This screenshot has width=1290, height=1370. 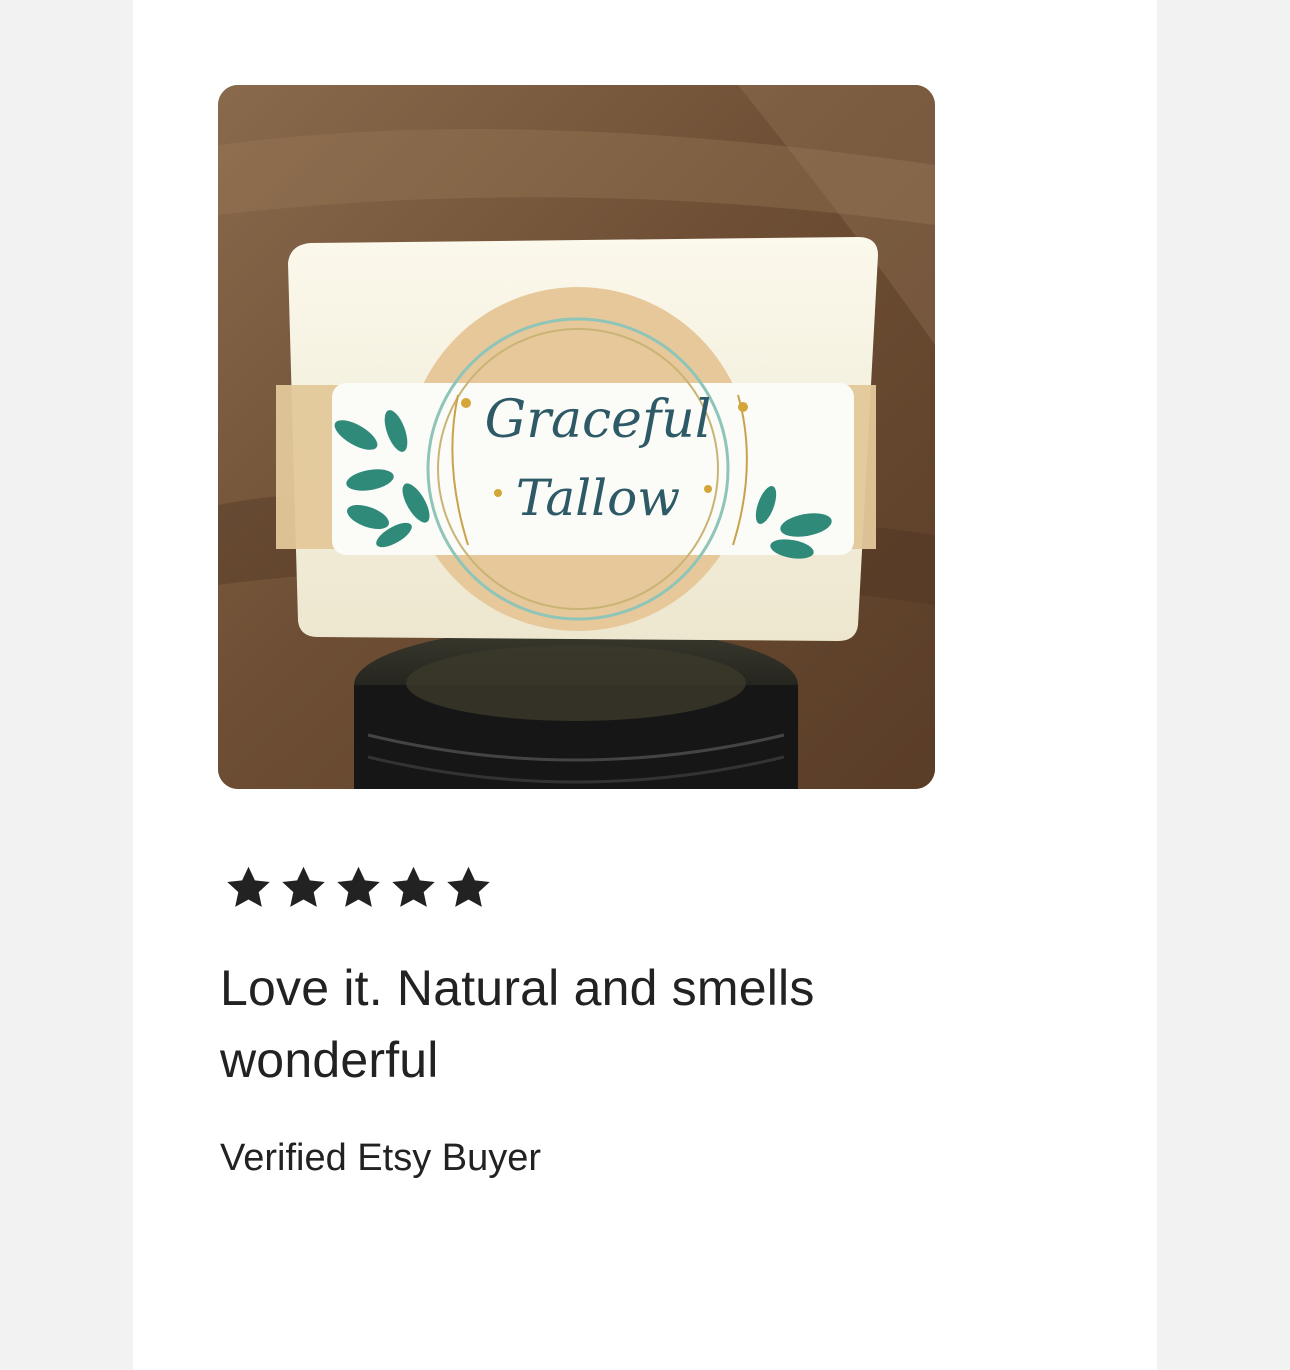 I want to click on soap-label-line2: Tallow, so click(x=598, y=498).